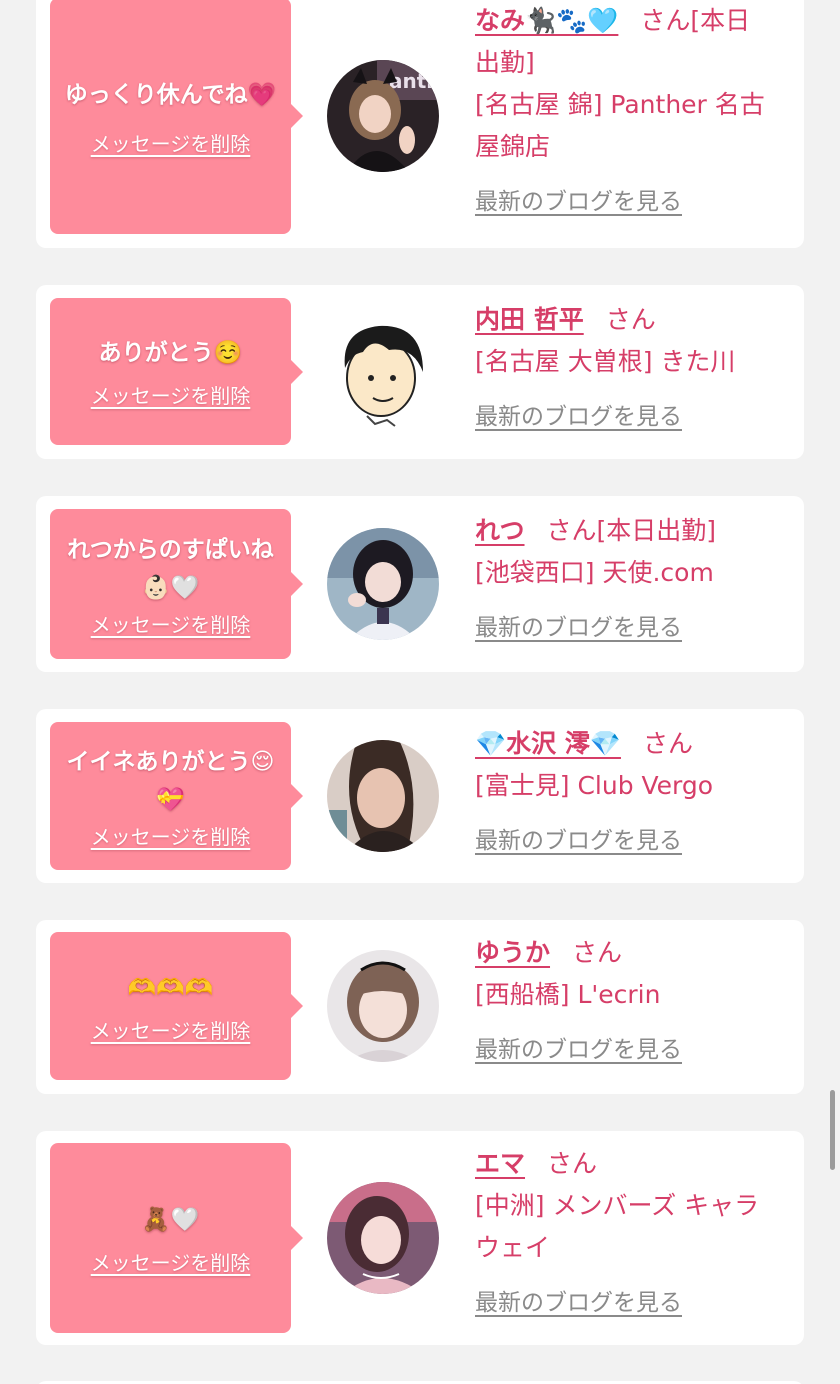  I want to click on message-bubble: ゆっくり休んでね💗 メッセージを削除, so click(176, 117).